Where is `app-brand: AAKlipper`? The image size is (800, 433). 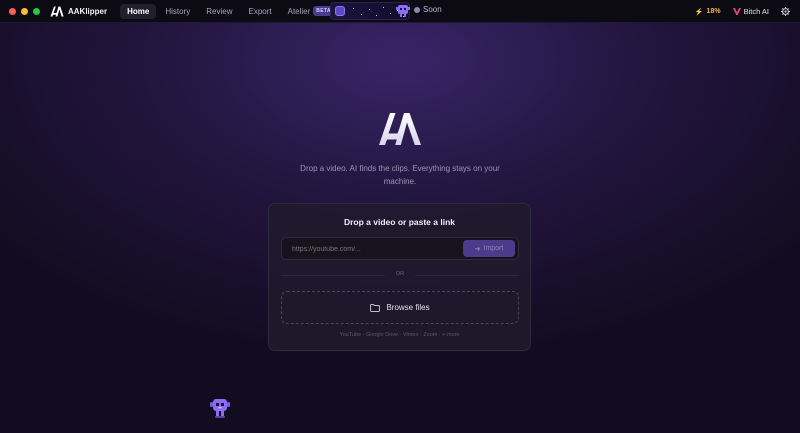 app-brand: AAKlipper is located at coordinates (78, 11).